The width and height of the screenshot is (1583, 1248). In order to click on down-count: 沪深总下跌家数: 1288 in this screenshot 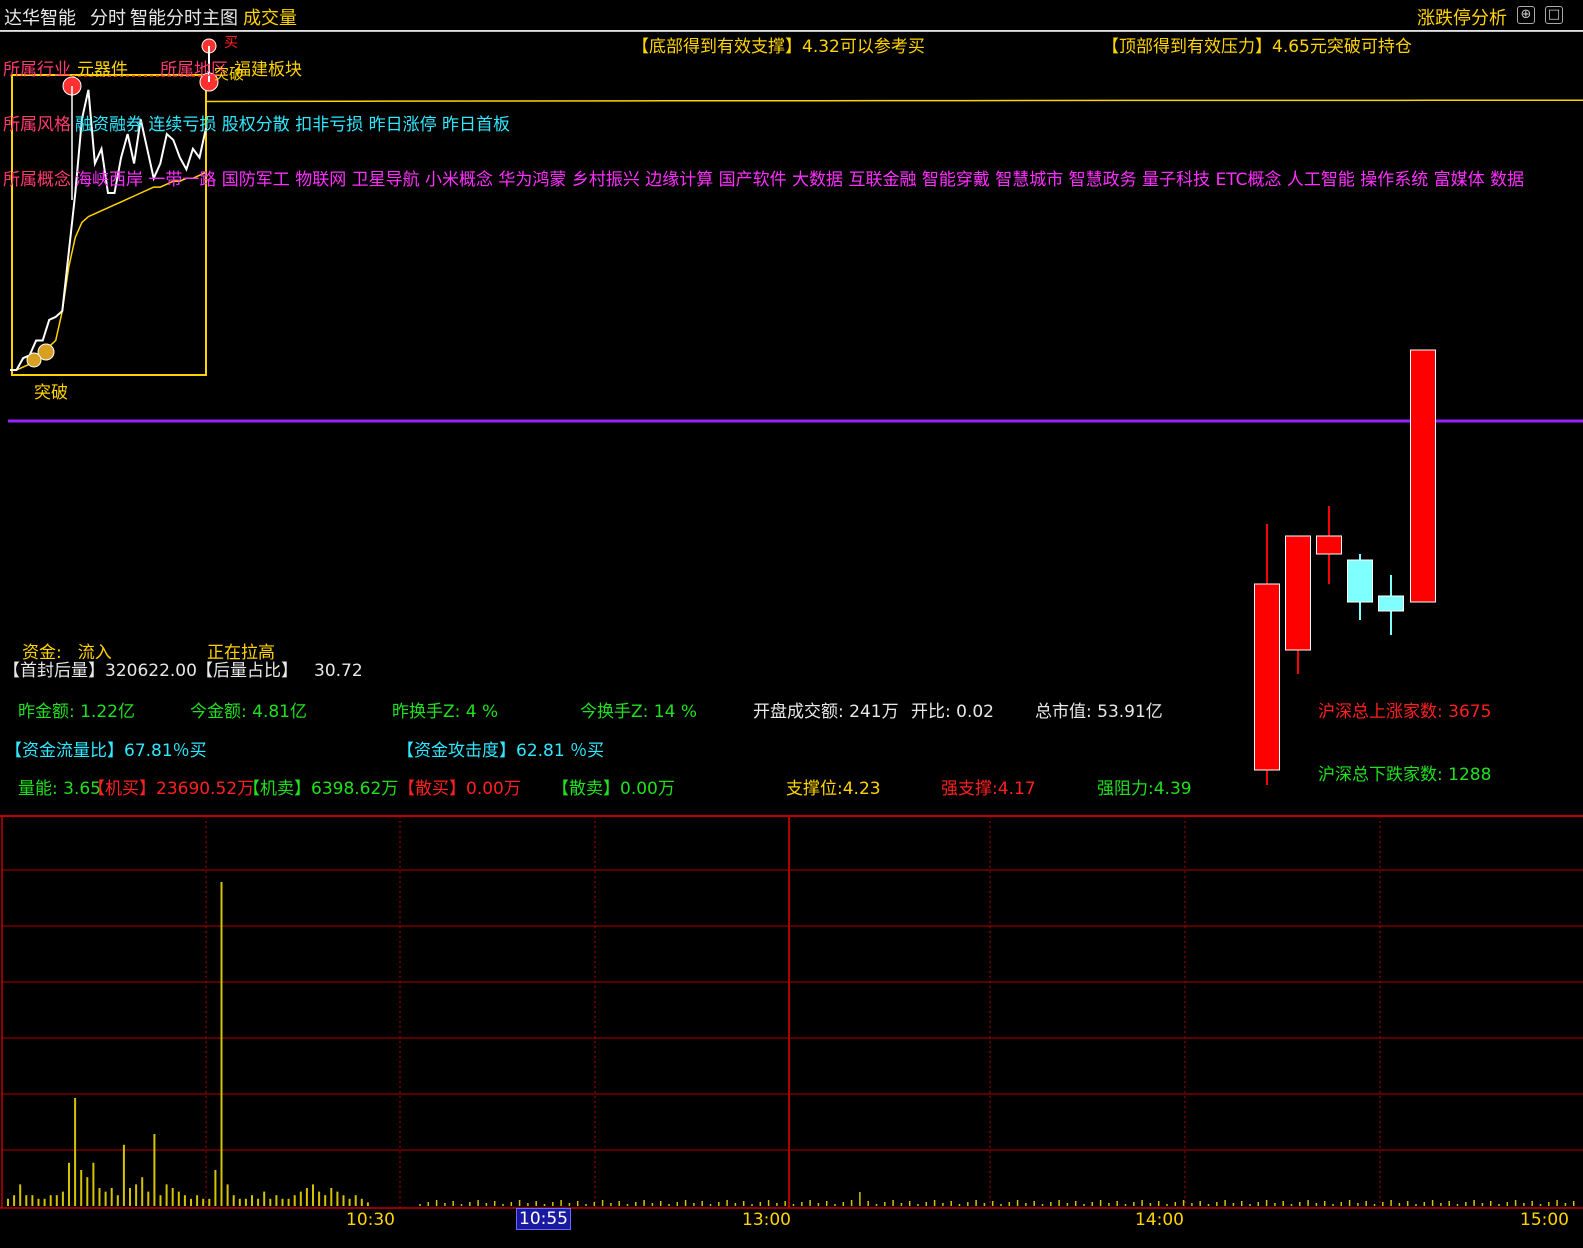, I will do `click(1405, 775)`.